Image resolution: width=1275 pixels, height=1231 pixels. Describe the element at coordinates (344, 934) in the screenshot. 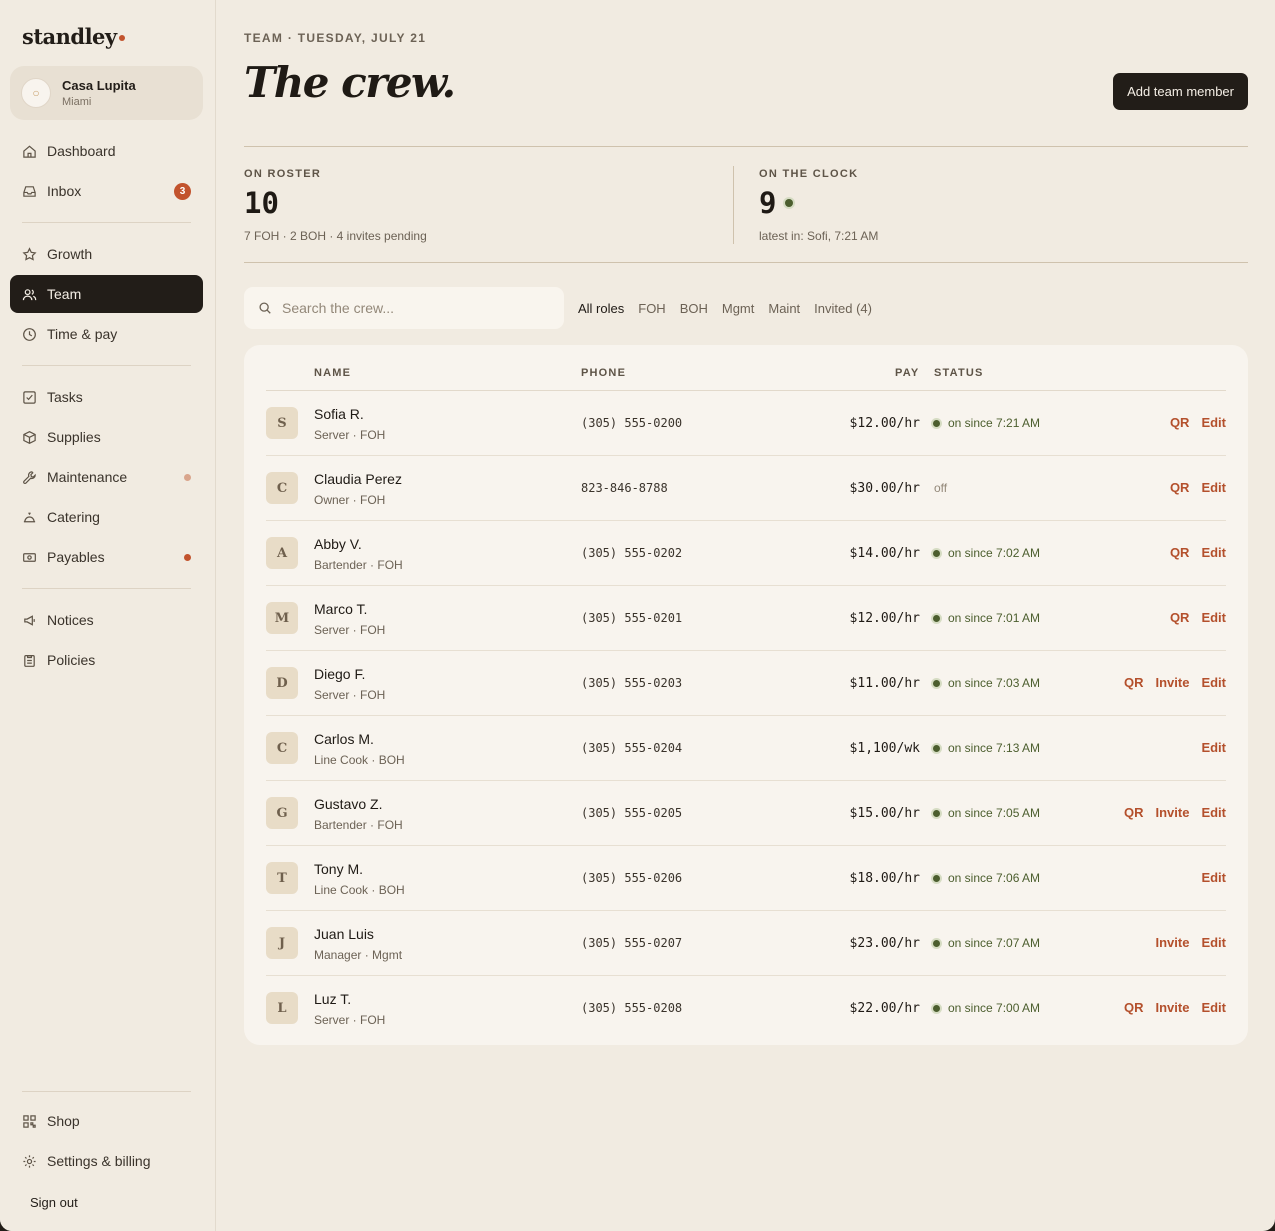

I see `member-name: Juan Luis` at that location.